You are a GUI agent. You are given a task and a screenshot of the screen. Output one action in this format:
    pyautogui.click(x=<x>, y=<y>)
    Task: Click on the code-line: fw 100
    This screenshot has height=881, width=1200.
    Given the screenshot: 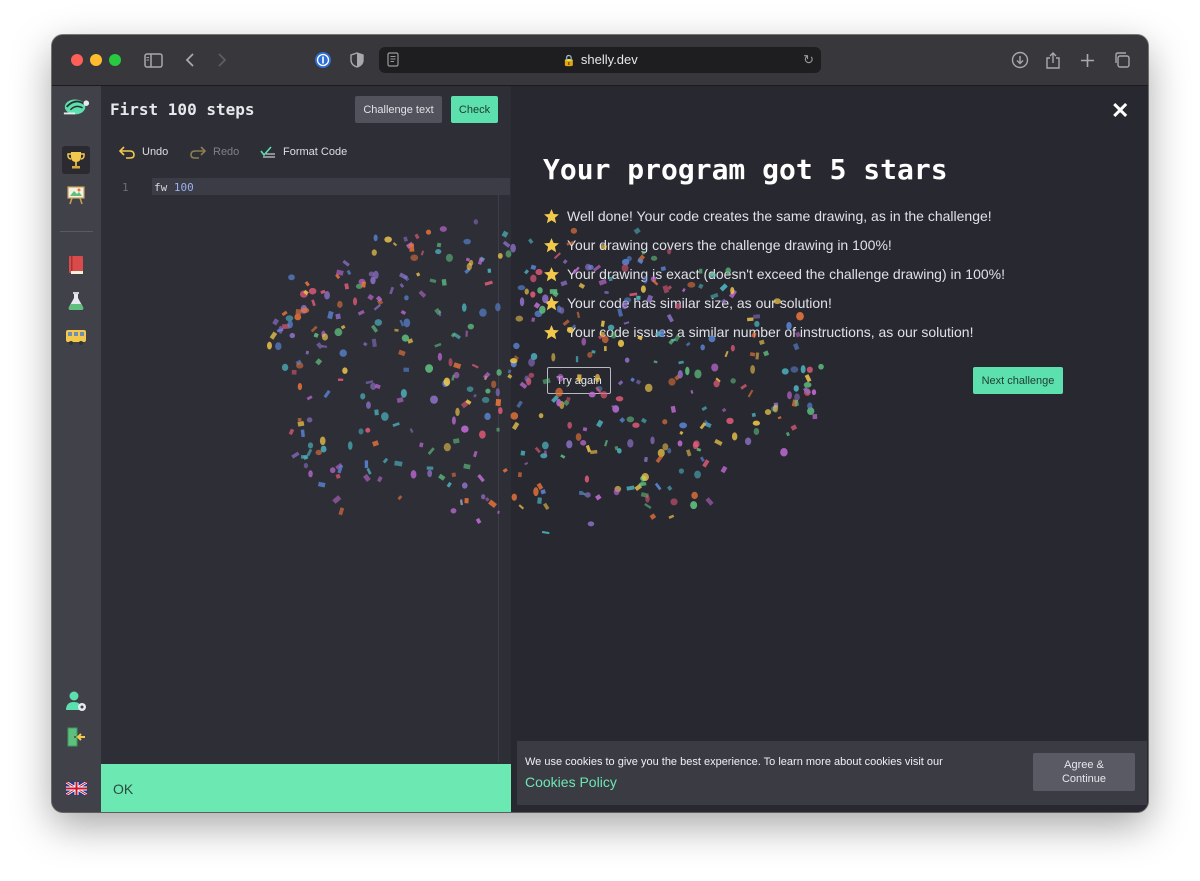 What is the action you would take?
    pyautogui.click(x=174, y=187)
    